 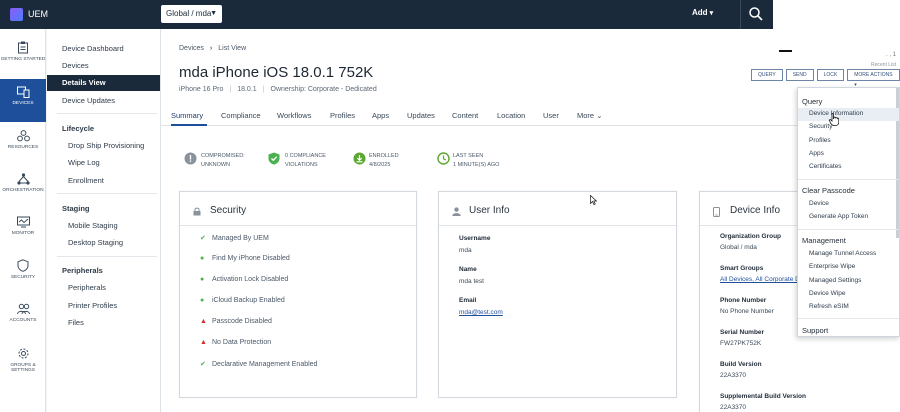 What do you see at coordinates (489, 210) in the screenshot?
I see `card-title: User Info` at bounding box center [489, 210].